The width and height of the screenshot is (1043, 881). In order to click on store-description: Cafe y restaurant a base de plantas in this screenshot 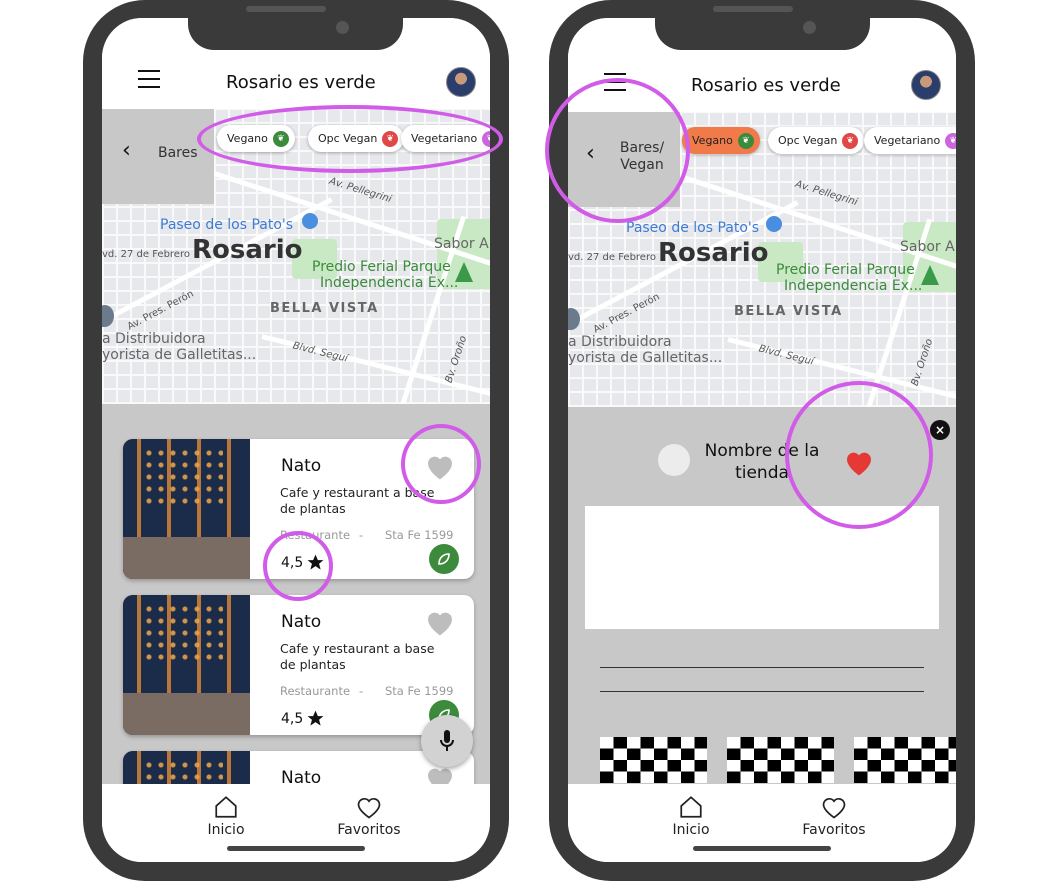, I will do `click(357, 656)`.